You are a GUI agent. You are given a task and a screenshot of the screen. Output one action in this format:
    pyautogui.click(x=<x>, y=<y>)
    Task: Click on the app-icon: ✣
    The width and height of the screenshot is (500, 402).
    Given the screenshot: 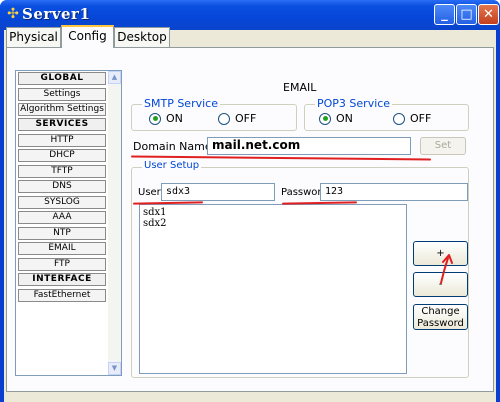 What is the action you would take?
    pyautogui.click(x=13, y=14)
    